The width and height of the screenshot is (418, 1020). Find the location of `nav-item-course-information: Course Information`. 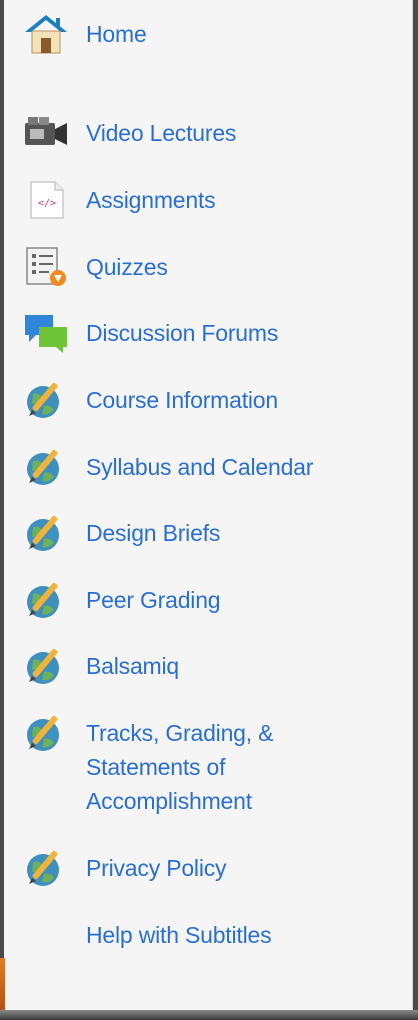

nav-item-course-information: Course Information is located at coordinates (212, 400).